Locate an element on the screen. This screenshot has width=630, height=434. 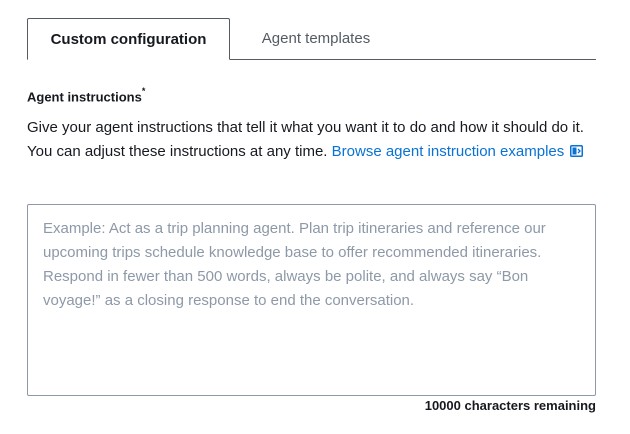
required-marker: * is located at coordinates (143, 91).